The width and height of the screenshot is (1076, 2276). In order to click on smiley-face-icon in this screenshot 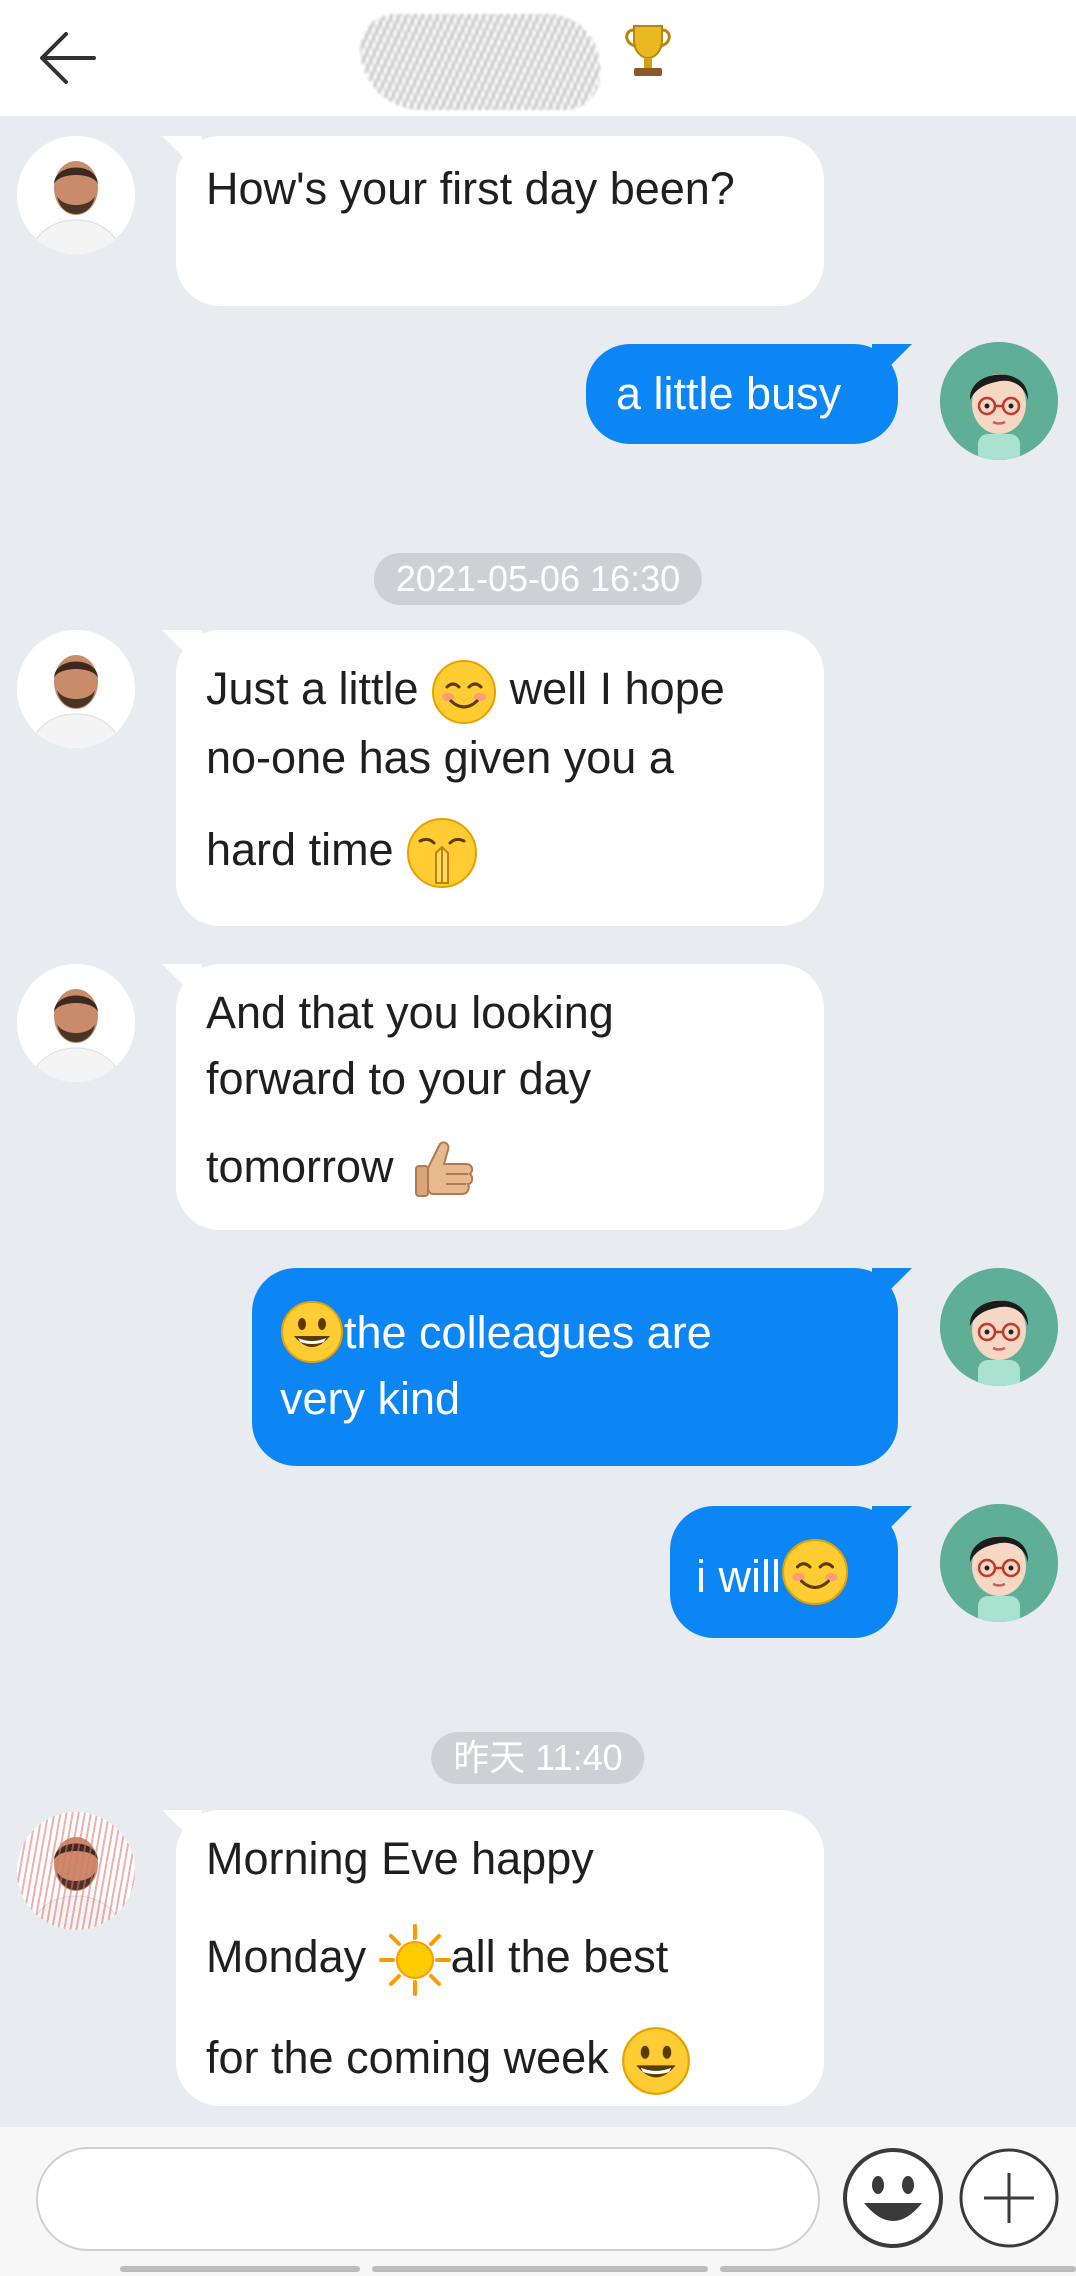, I will do `click(893, 2198)`.